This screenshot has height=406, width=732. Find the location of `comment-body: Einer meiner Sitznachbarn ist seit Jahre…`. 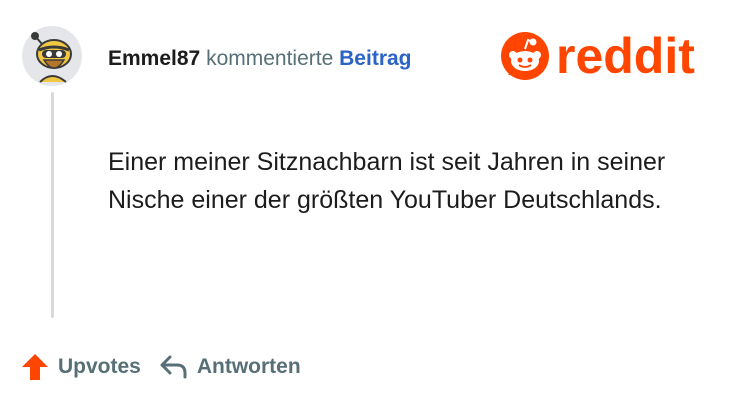

comment-body: Einer meiner Sitznachbarn ist seit Jahre… is located at coordinates (387, 181).